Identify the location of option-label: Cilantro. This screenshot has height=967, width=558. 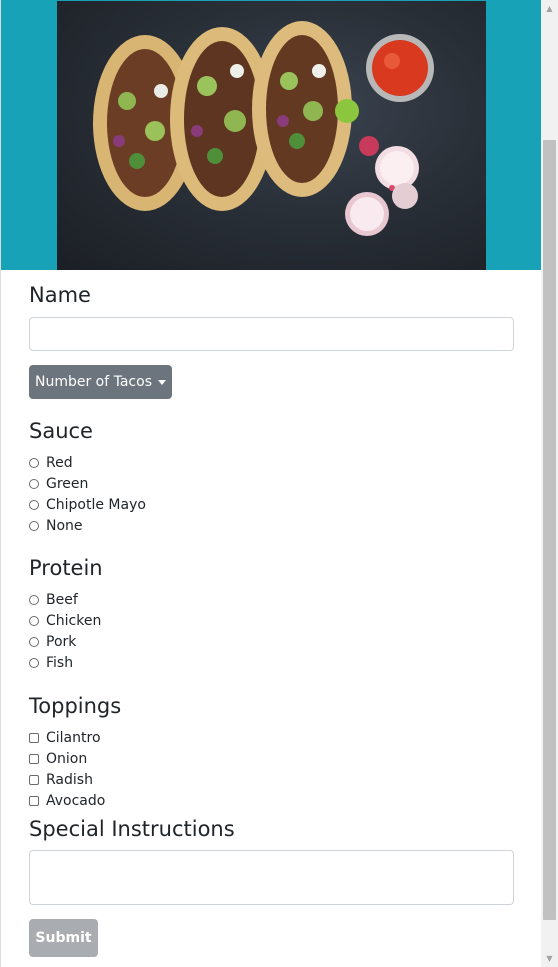
(73, 738).